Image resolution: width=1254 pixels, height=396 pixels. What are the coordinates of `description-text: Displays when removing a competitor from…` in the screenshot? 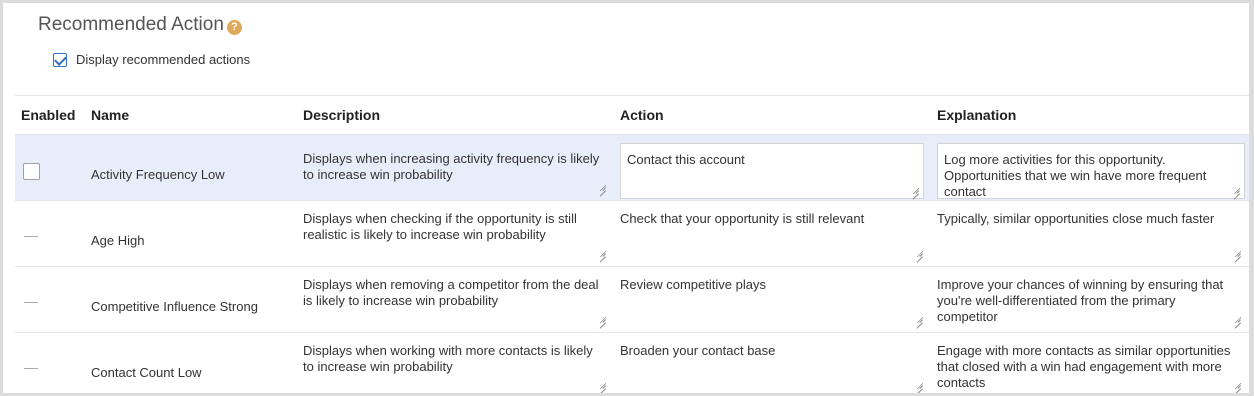 It's located at (451, 292).